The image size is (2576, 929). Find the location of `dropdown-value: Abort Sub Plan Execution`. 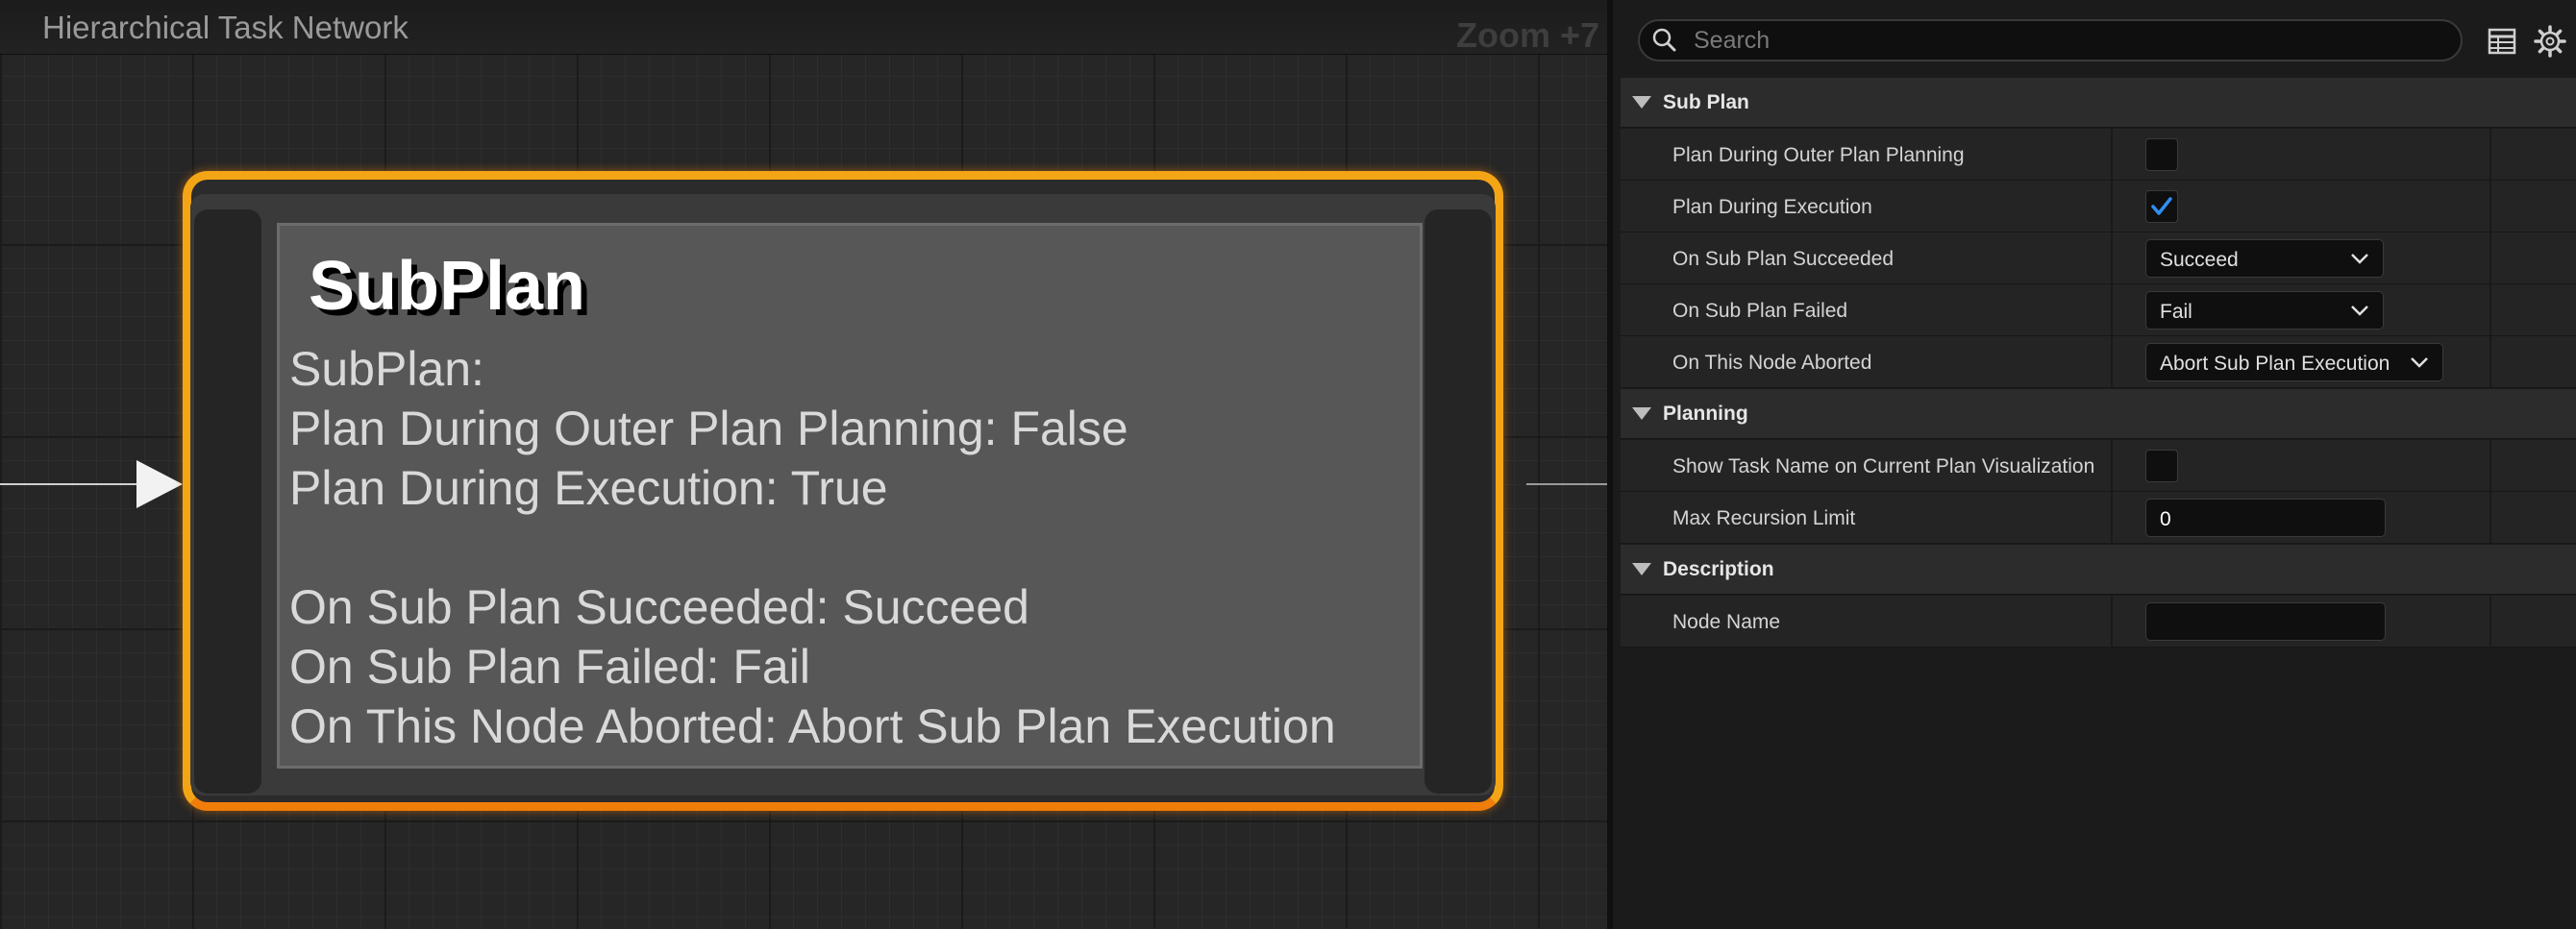

dropdown-value: Abort Sub Plan Execution is located at coordinates (2275, 364).